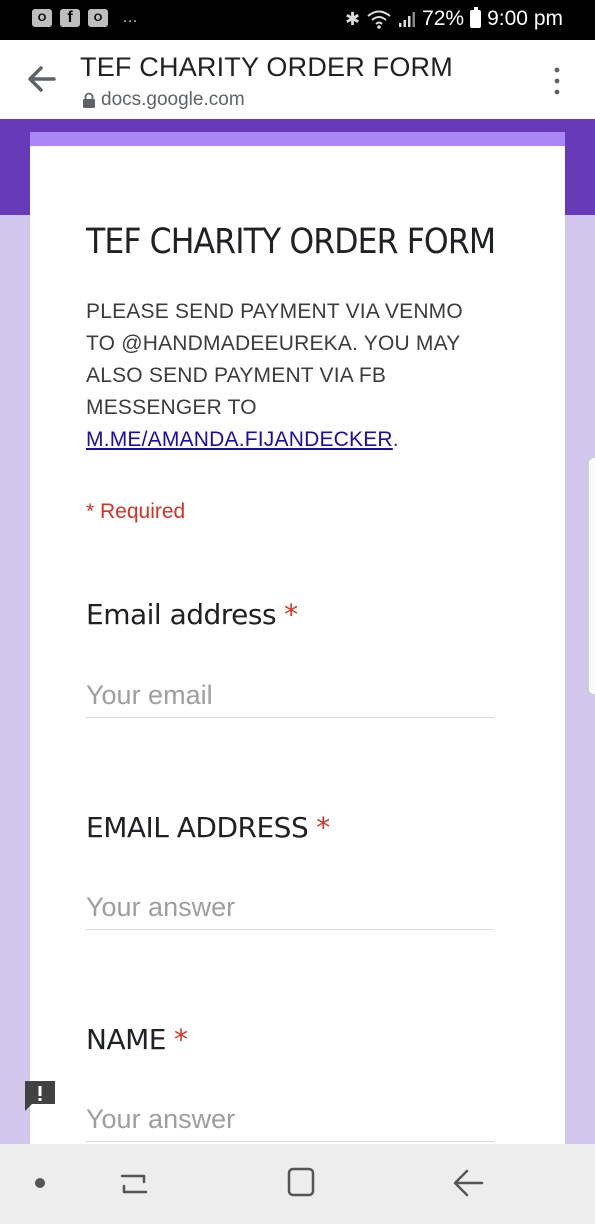 The width and height of the screenshot is (595, 1224). What do you see at coordinates (379, 19) in the screenshot?
I see `wifi-icon` at bounding box center [379, 19].